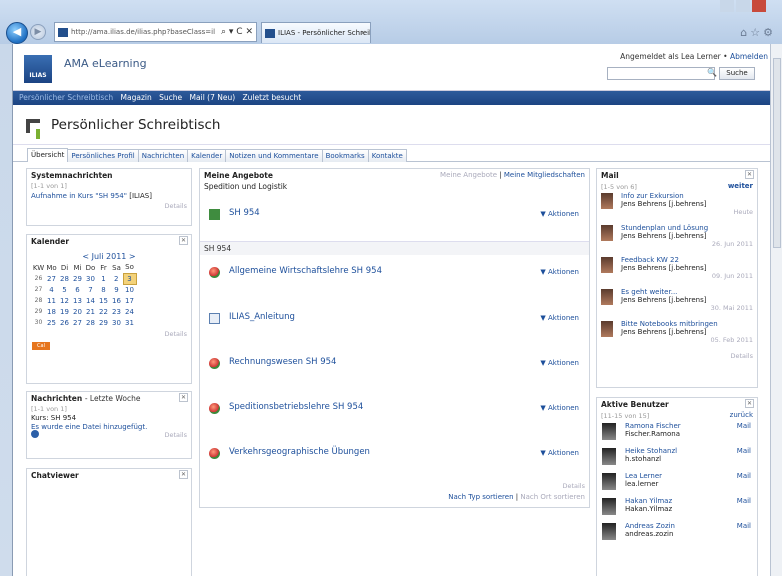 The image size is (782, 576). What do you see at coordinates (64, 300) in the screenshot?
I see `cal-day: 12` at bounding box center [64, 300].